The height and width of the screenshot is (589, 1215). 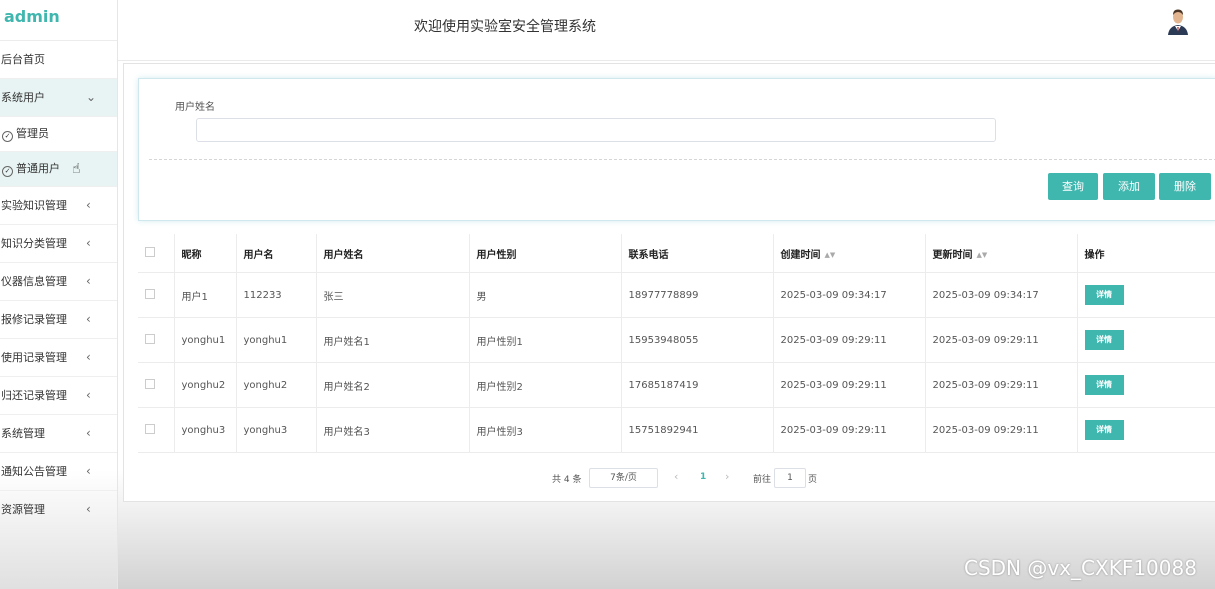 I want to click on column-header: 昵称, so click(x=205, y=253).